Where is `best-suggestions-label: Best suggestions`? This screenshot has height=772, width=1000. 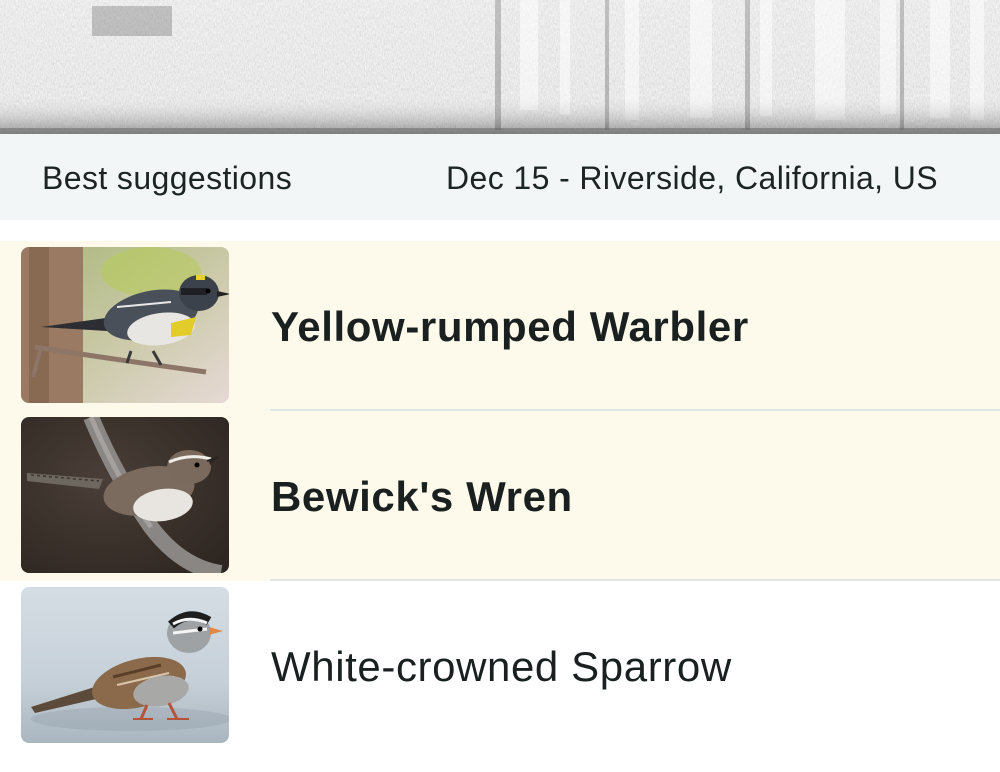 best-suggestions-label: Best suggestions is located at coordinates (167, 178).